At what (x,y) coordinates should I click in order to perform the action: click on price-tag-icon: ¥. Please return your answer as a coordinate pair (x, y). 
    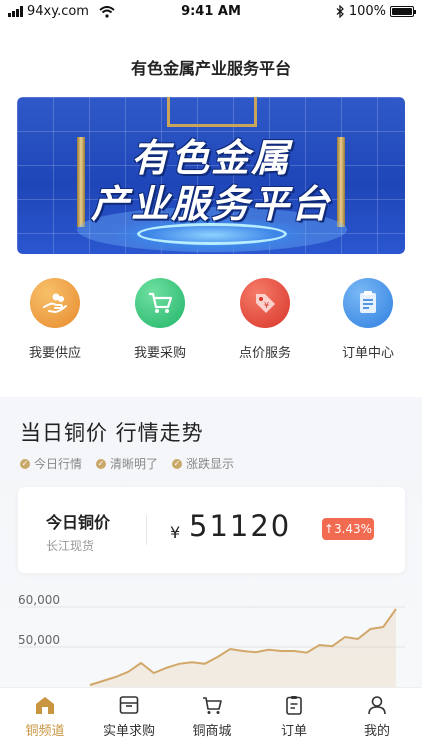
    Looking at the image, I should click on (265, 303).